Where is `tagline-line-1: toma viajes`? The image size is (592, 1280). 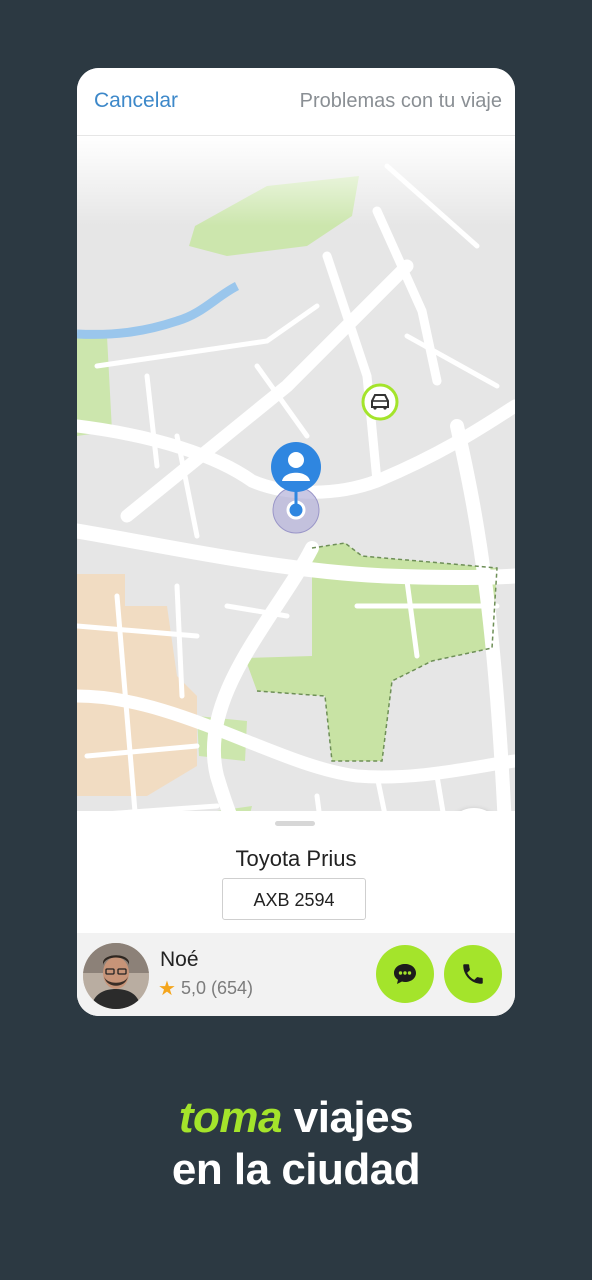
tagline-line-1: toma viajes is located at coordinates (296, 1118).